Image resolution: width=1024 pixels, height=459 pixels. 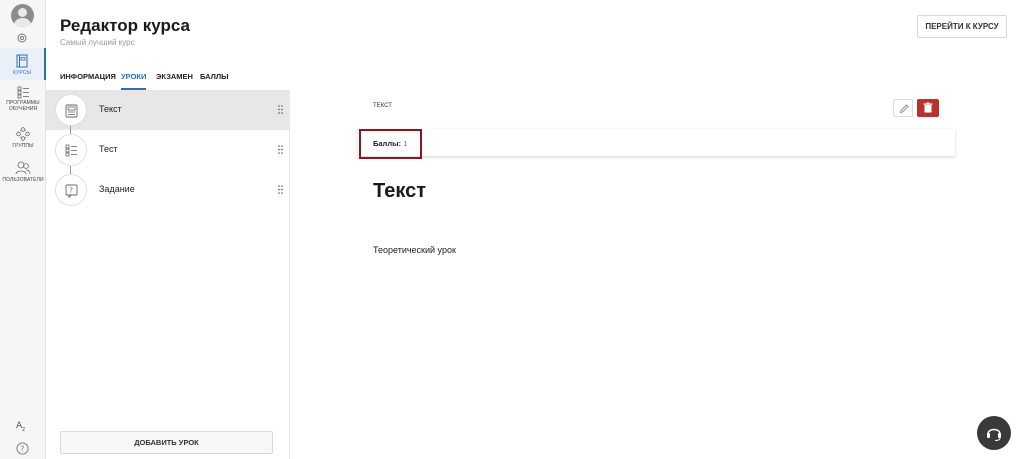 What do you see at coordinates (174, 81) in the screenshot?
I see `tab-exam: ЭКЗАМЕН` at bounding box center [174, 81].